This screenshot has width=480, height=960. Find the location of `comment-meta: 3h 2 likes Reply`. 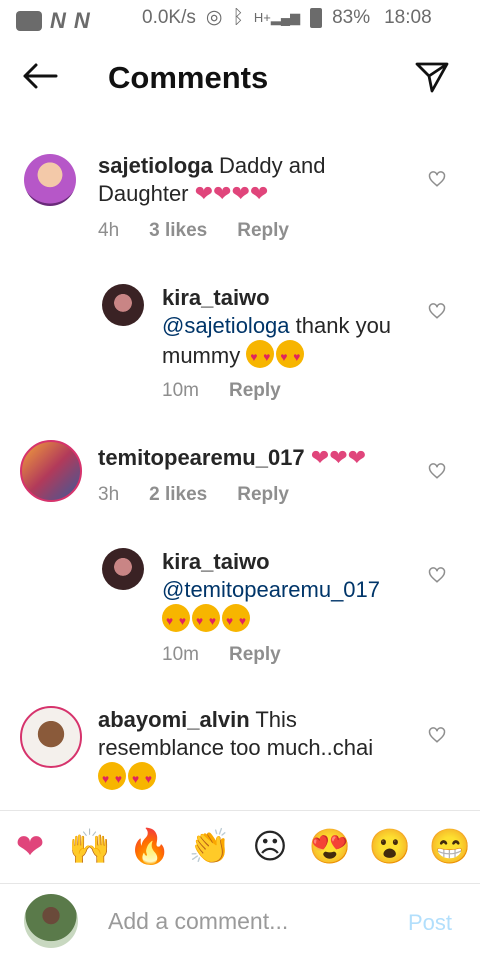

comment-meta: 3h 2 likes Reply is located at coordinates (193, 495).